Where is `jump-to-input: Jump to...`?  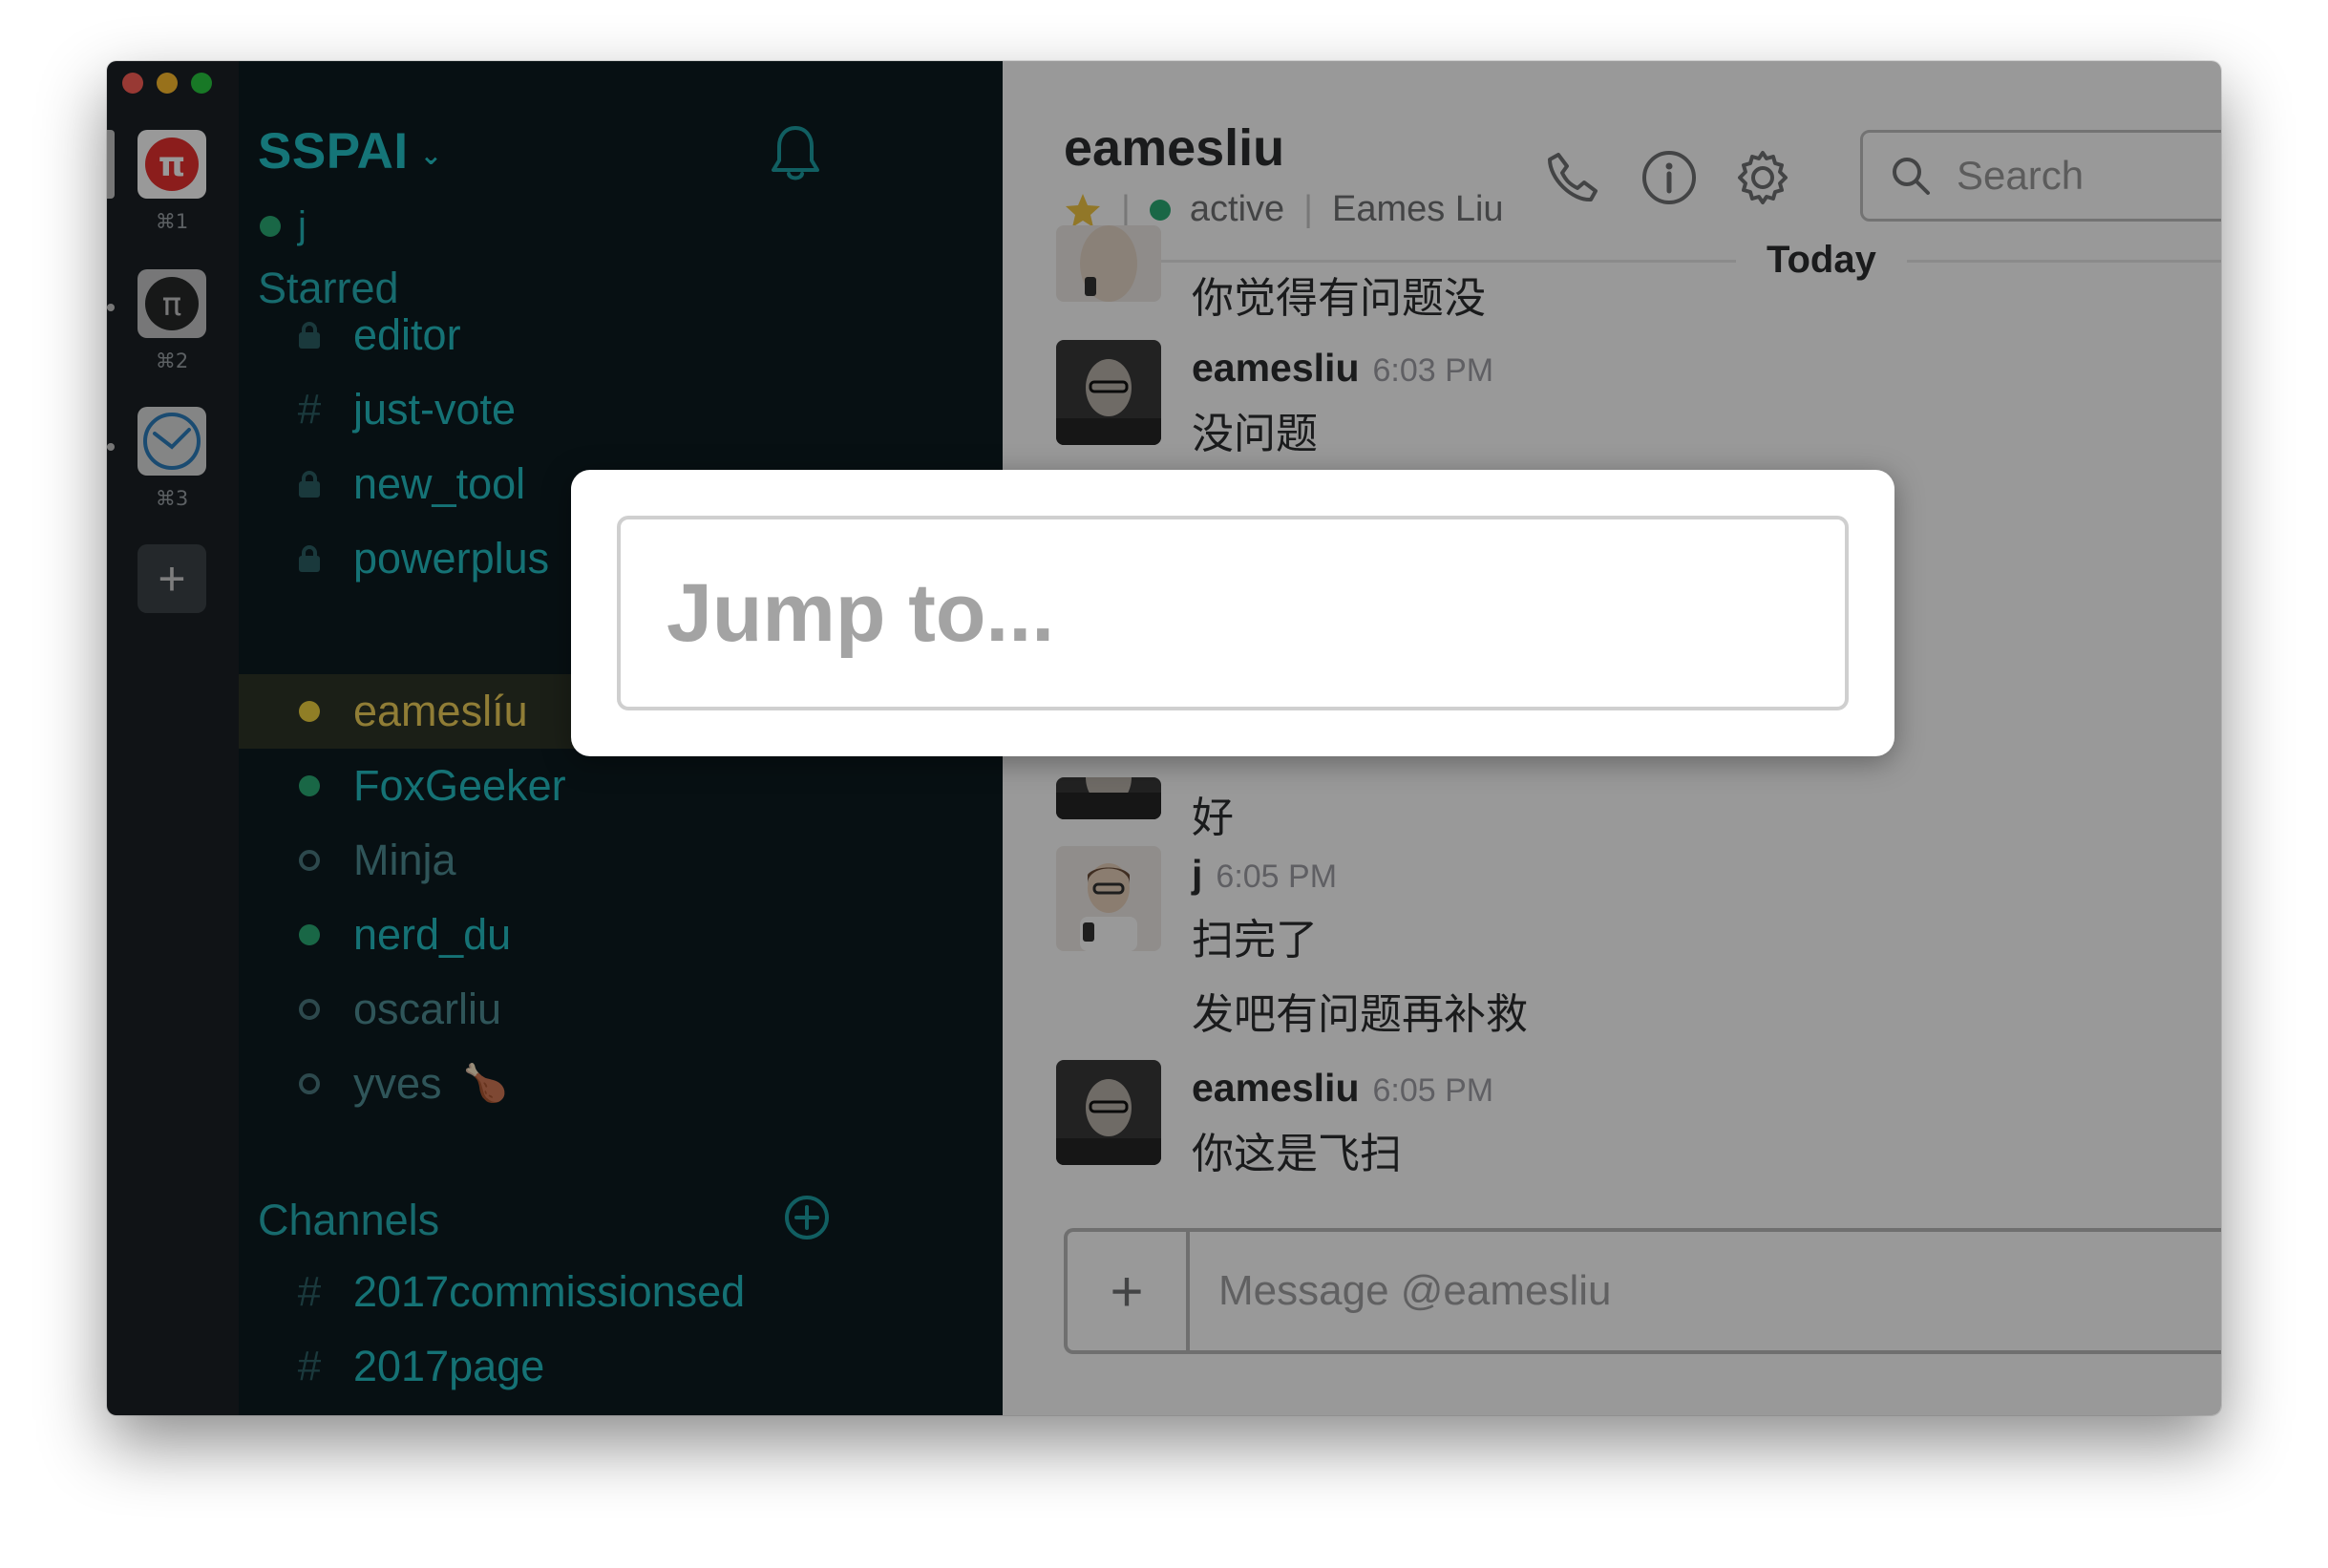 jump-to-input: Jump to... is located at coordinates (1233, 613).